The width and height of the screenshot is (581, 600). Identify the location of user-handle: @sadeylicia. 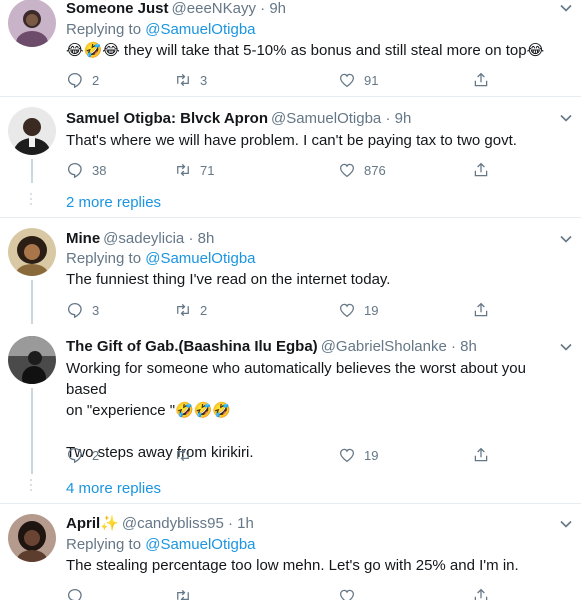
(143, 238).